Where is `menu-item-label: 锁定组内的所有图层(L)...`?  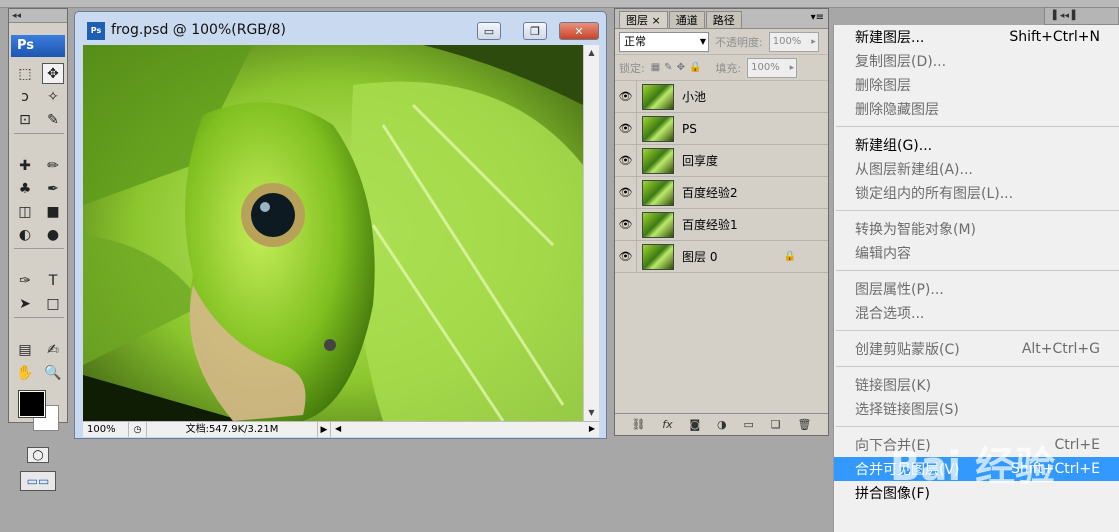
menu-item-label: 锁定组内的所有图层(L)... is located at coordinates (934, 194).